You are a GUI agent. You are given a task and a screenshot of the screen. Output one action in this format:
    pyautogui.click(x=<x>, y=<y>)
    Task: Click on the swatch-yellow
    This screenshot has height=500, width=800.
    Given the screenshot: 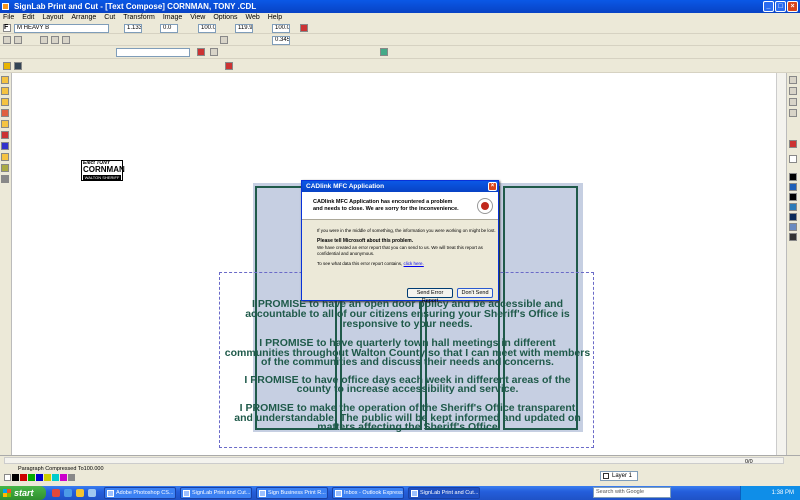 What is the action you would take?
    pyautogui.click(x=47, y=477)
    